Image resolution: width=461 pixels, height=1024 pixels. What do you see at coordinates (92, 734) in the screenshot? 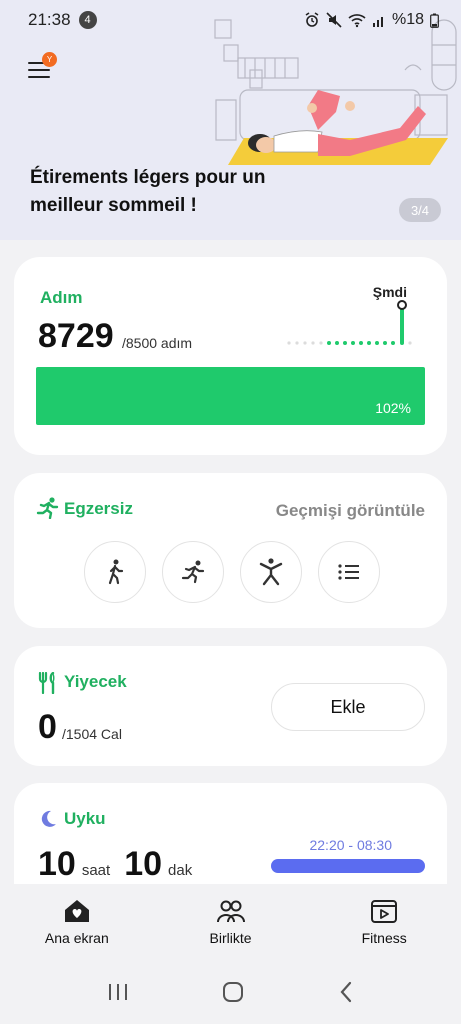
I see `calorie-goal: /1504 Cal` at bounding box center [92, 734].